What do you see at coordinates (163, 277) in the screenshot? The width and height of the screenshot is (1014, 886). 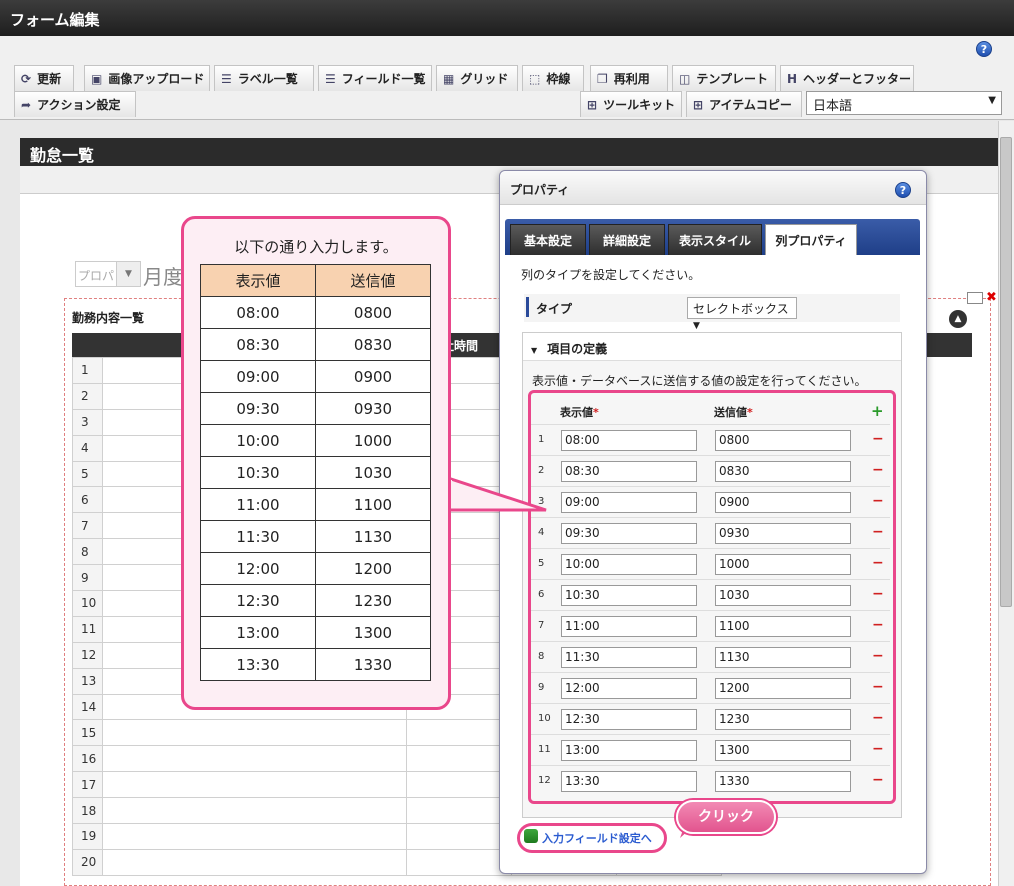 I see `month-label: 月度` at bounding box center [163, 277].